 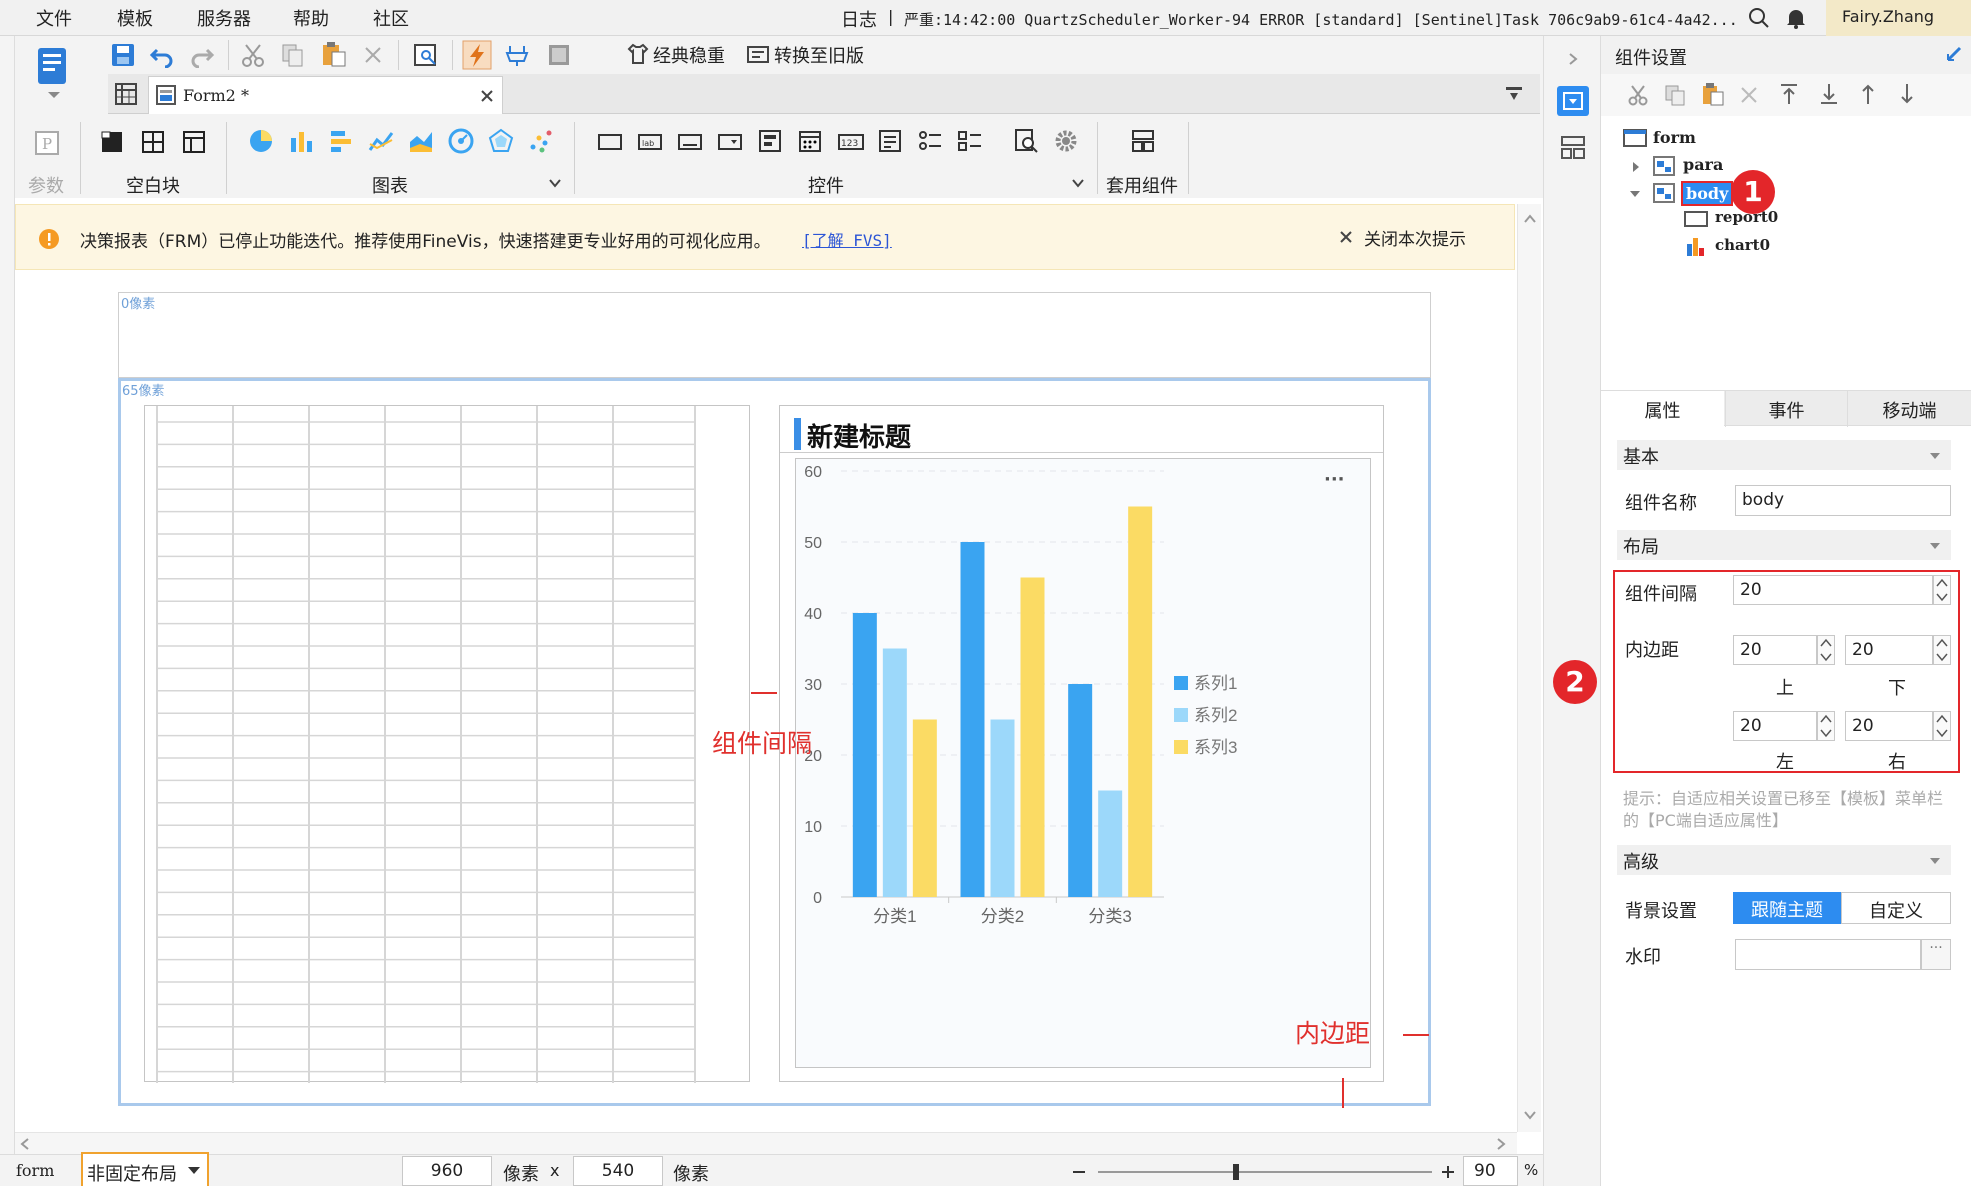 I want to click on padding-right-stepper, so click(x=1942, y=726).